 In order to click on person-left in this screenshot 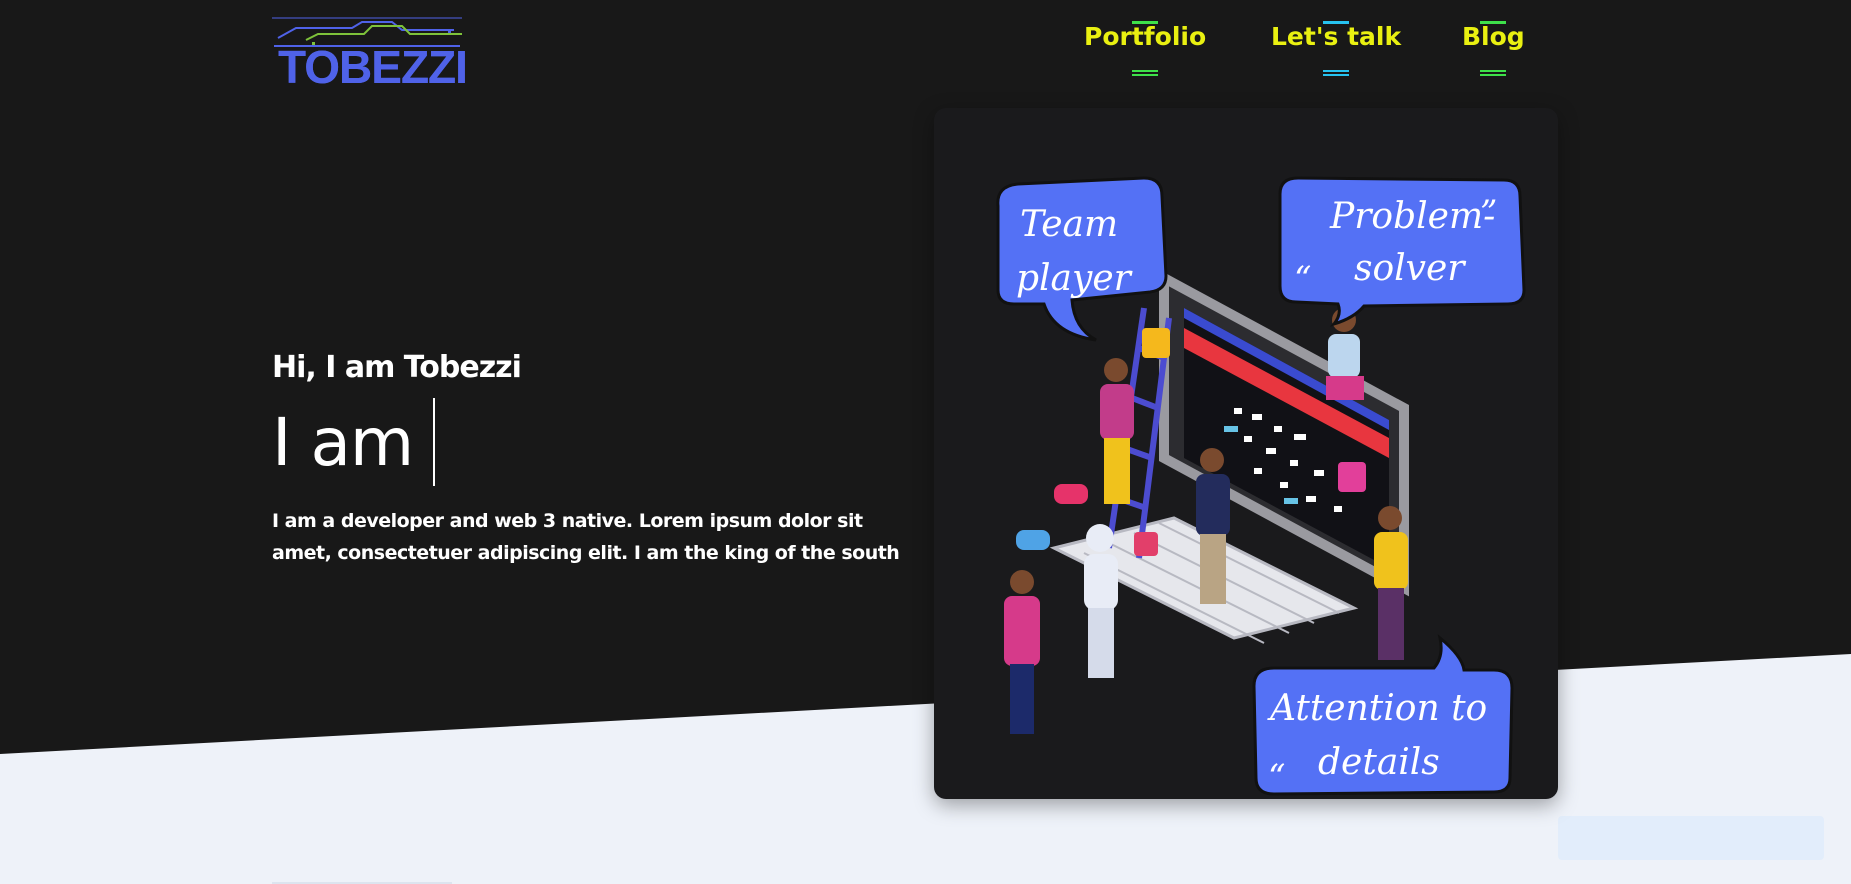, I will do `click(1022, 652)`.